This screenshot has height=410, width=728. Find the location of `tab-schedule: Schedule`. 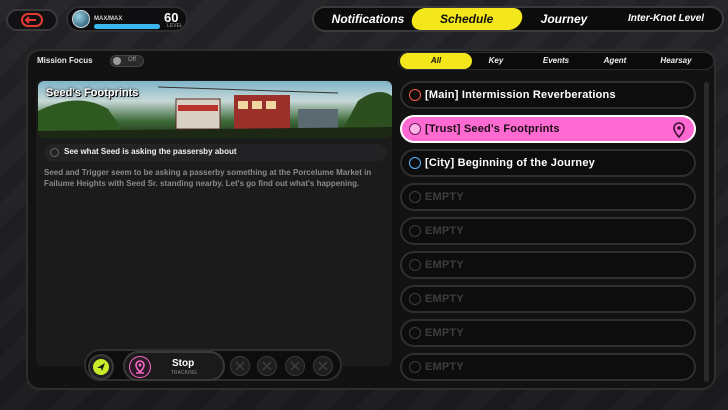

tab-schedule: Schedule is located at coordinates (467, 19).